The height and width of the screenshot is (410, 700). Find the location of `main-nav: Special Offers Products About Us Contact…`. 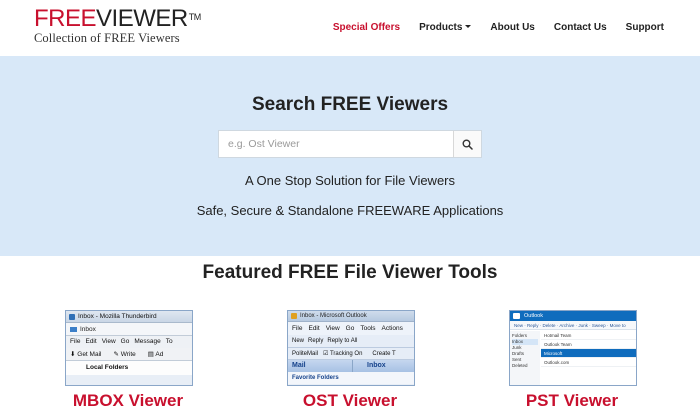

main-nav: Special Offers Products About Us Contact… is located at coordinates (489, 27).